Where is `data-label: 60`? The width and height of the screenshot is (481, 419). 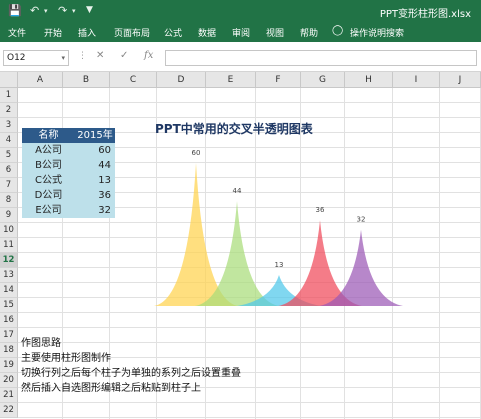
data-label: 60 is located at coordinates (196, 153).